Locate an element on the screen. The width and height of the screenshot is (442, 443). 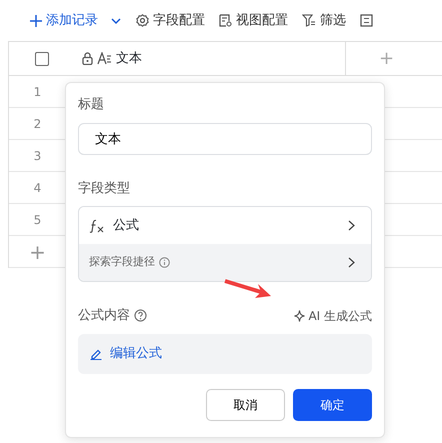
explore-shortcuts-row: 探索字段捷径 is located at coordinates (225, 262).